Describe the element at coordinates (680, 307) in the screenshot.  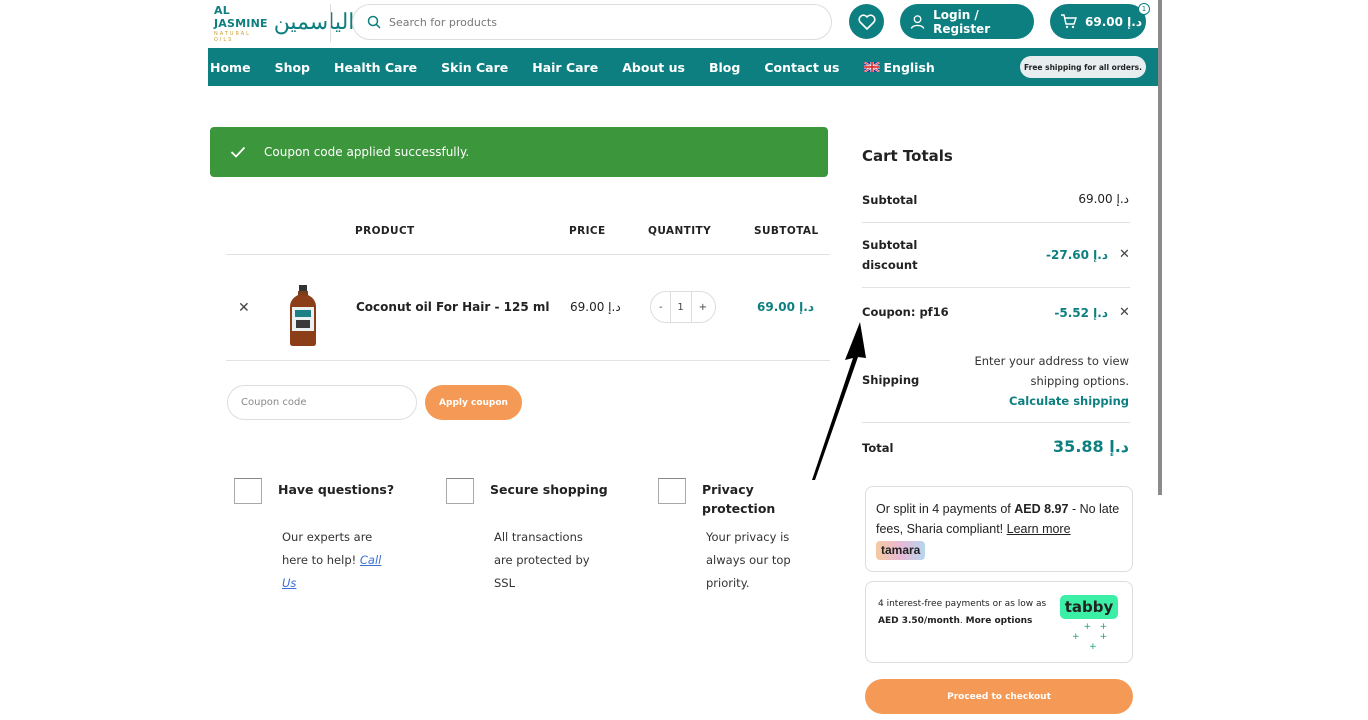
I see `quantity-value: 1` at that location.